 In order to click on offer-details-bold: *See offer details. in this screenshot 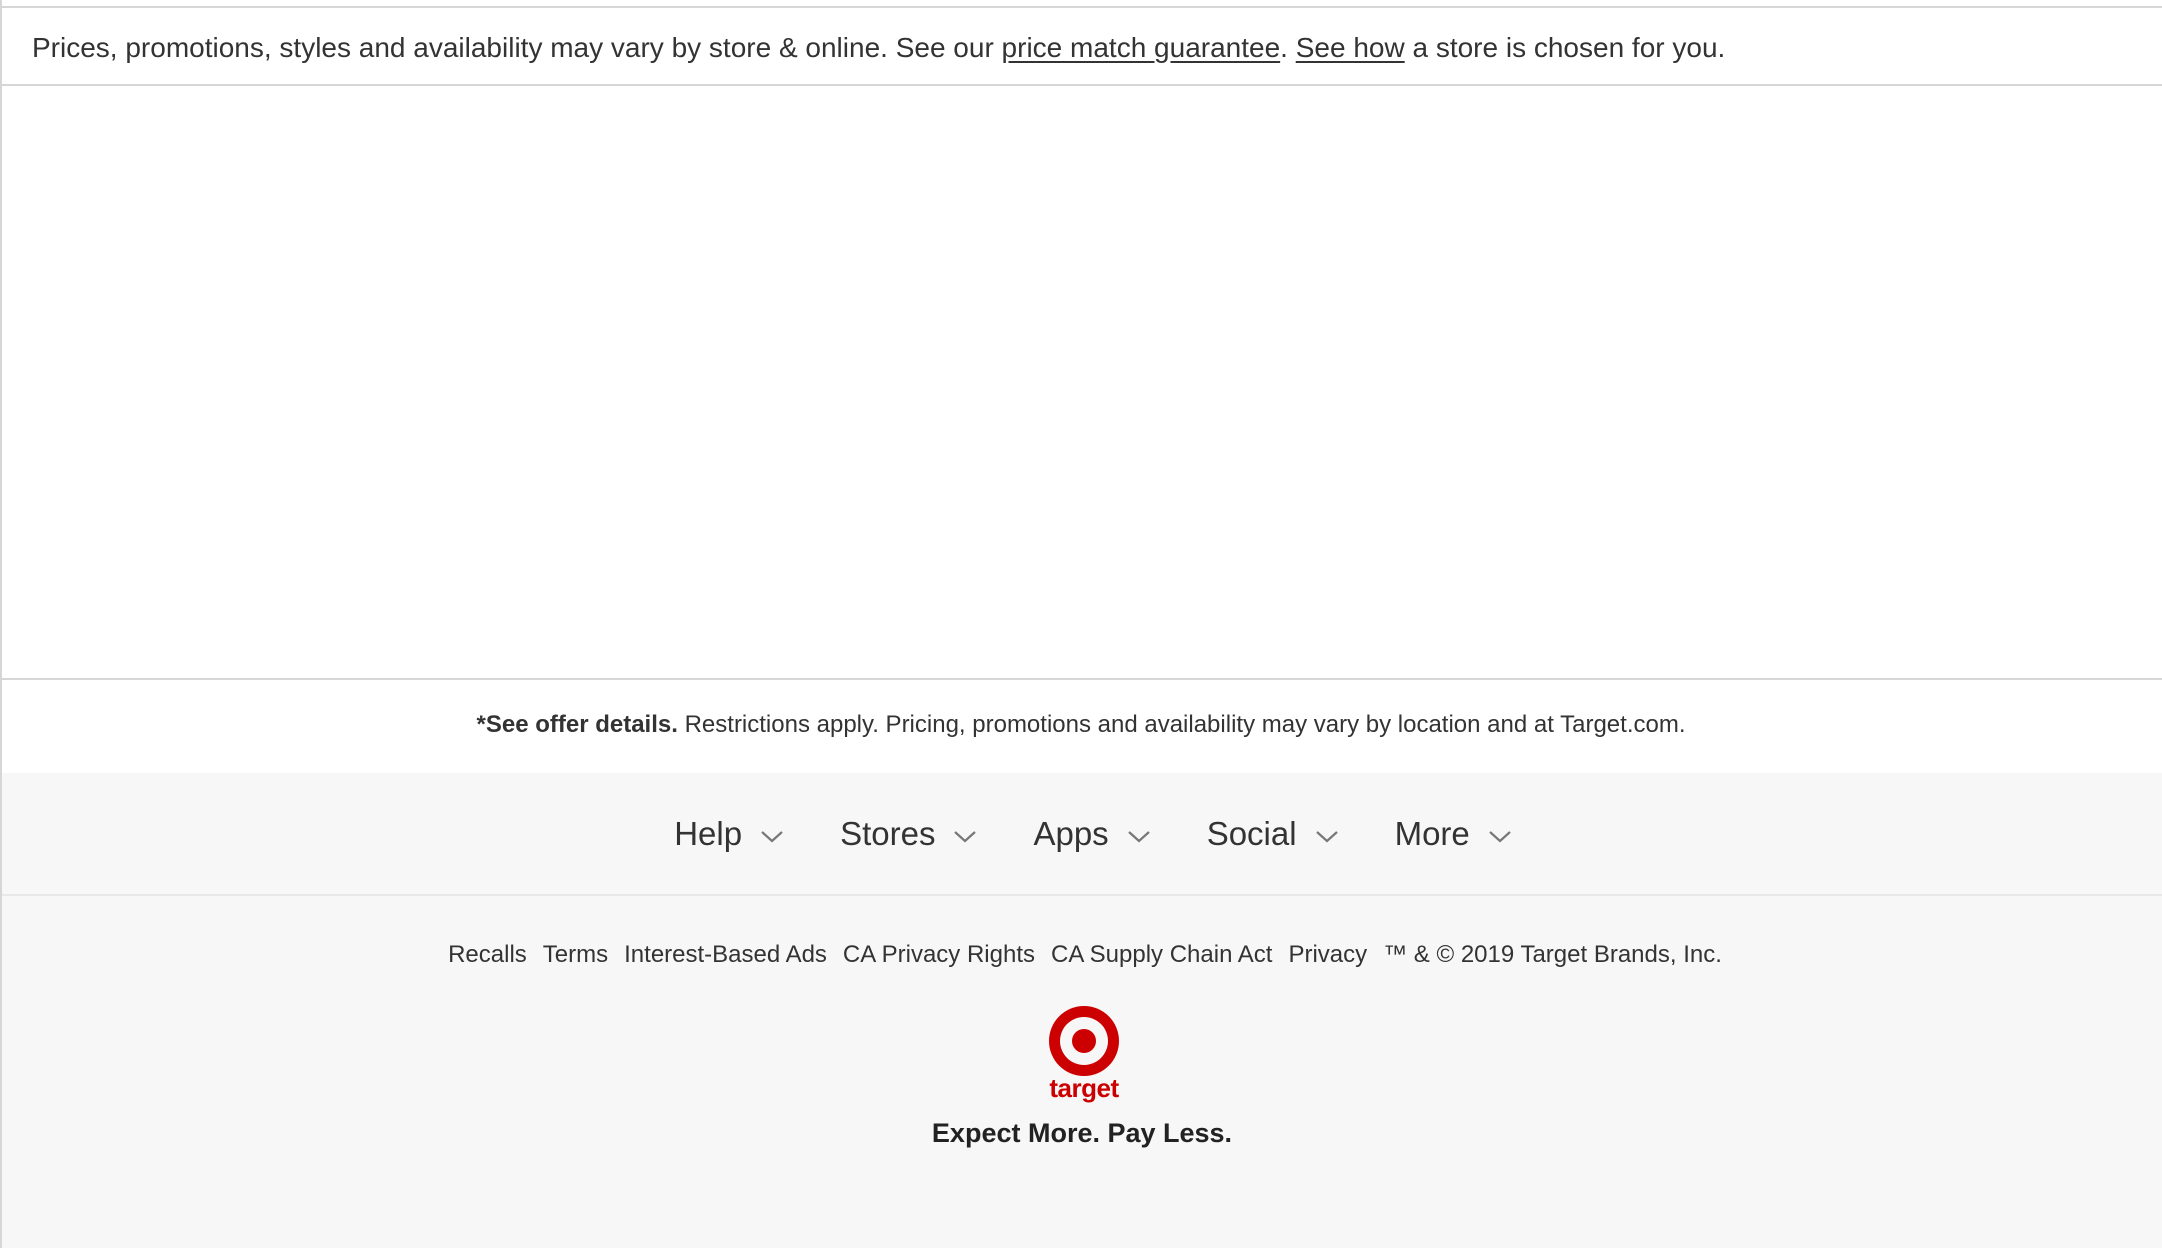, I will do `click(577, 724)`.